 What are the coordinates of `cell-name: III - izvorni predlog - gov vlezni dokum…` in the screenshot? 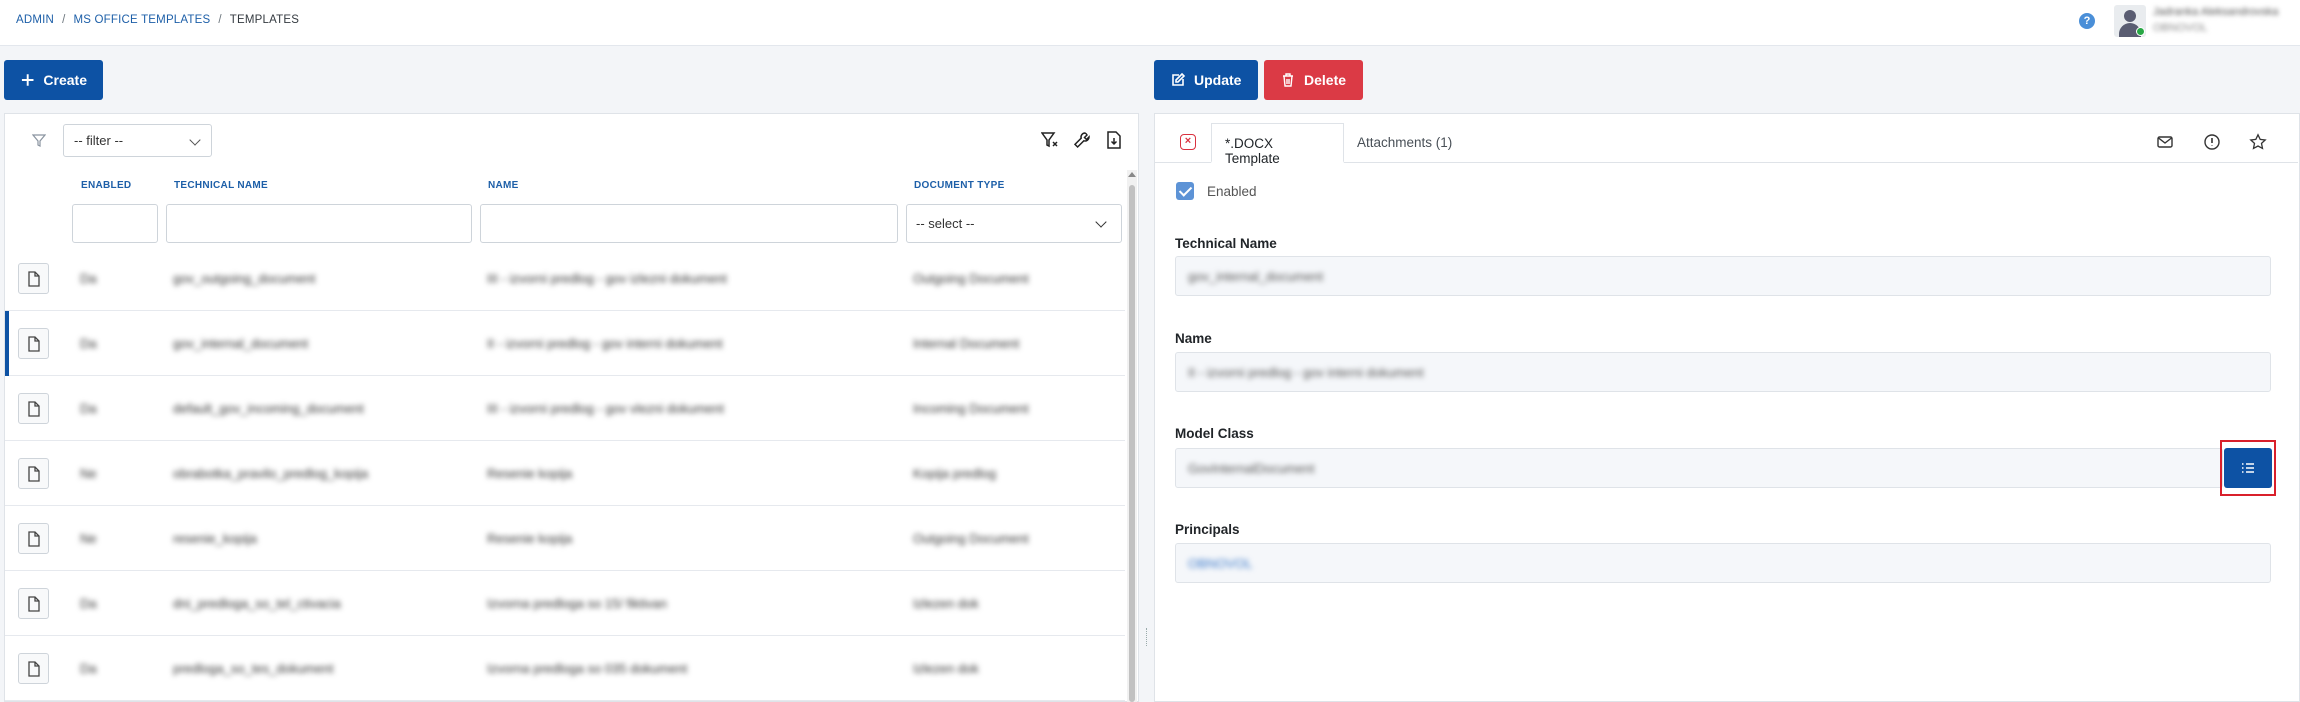 It's located at (605, 408).